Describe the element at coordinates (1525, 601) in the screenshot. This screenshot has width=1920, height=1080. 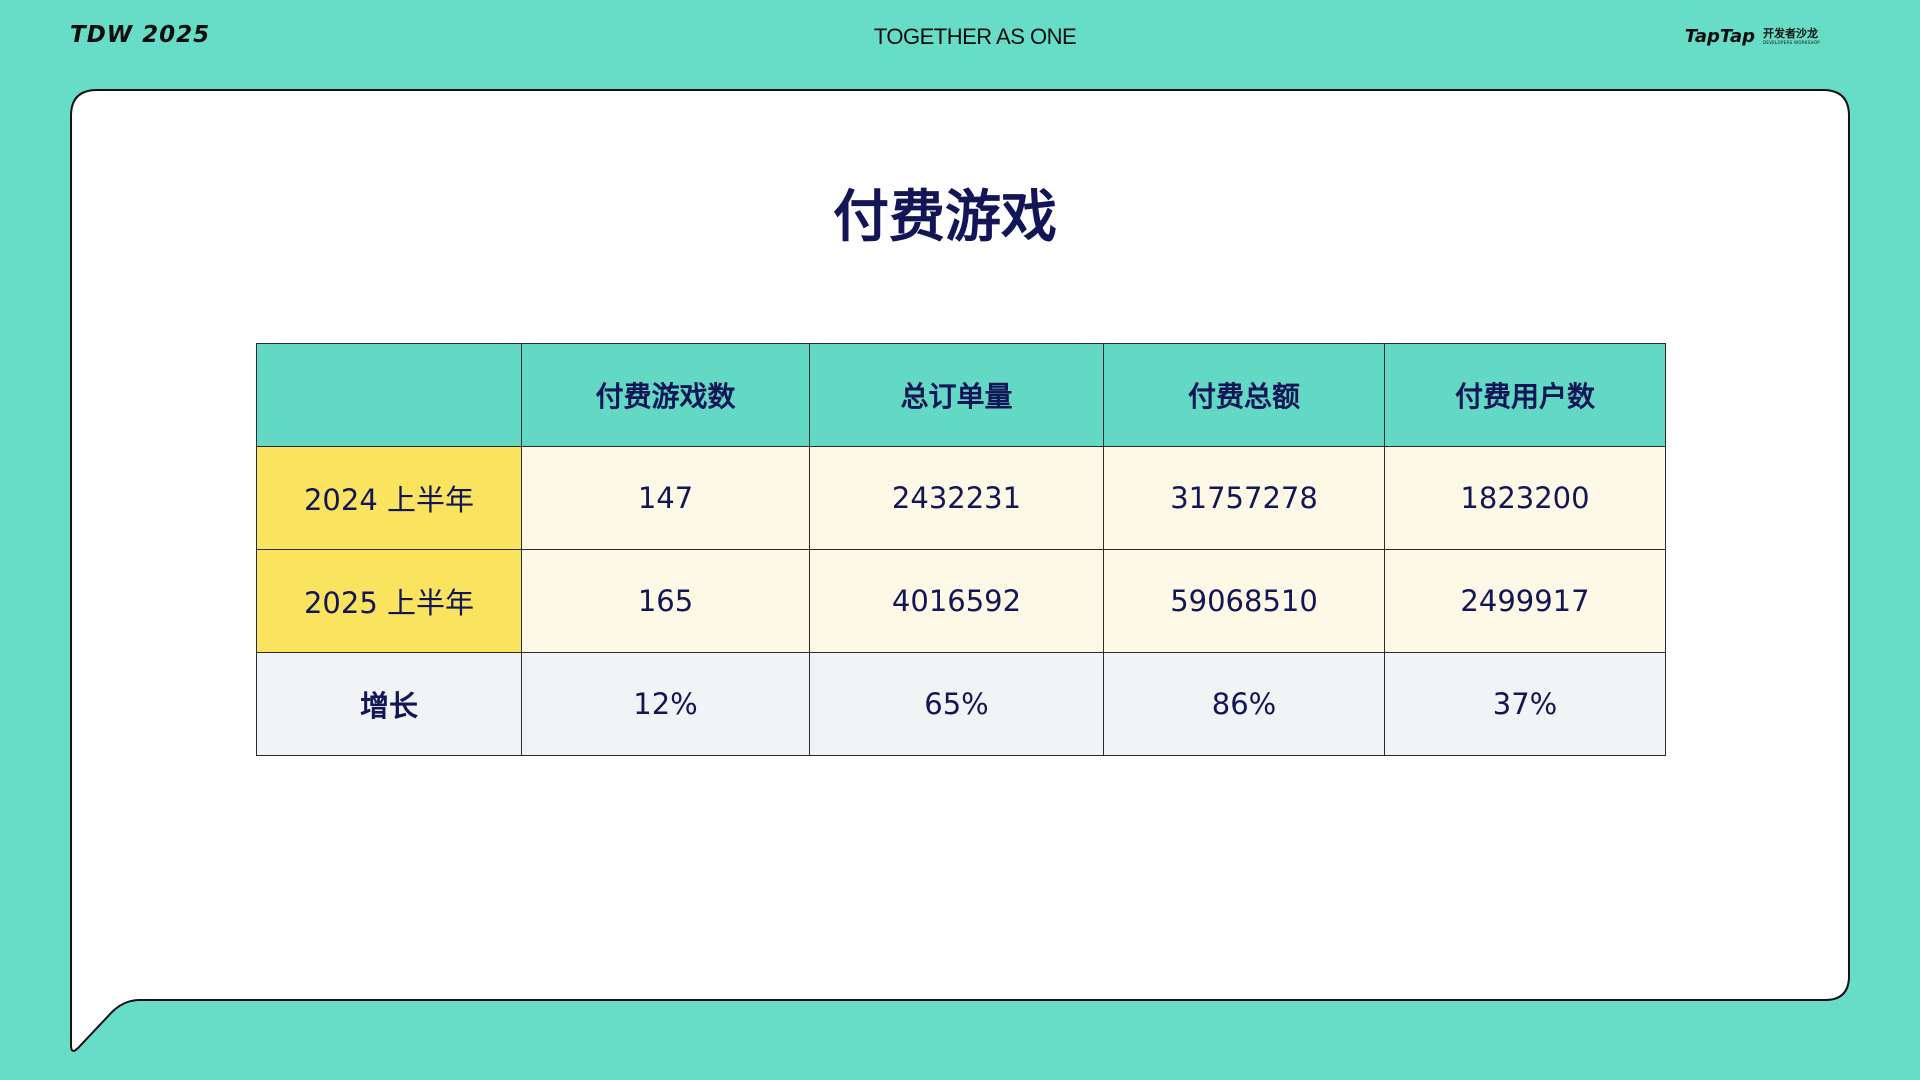
I see `table-cell: 2499917` at that location.